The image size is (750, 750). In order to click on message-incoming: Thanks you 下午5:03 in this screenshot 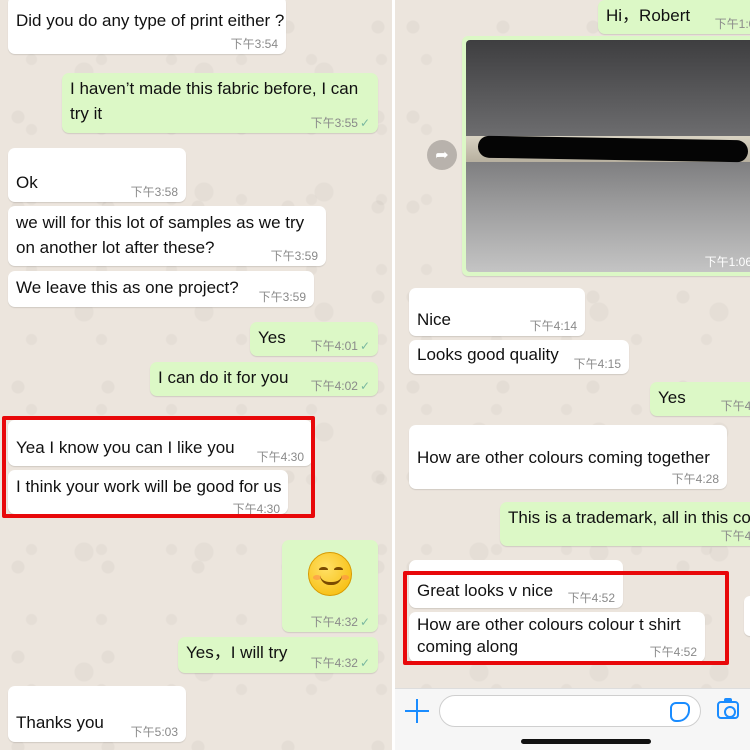, I will do `click(97, 714)`.